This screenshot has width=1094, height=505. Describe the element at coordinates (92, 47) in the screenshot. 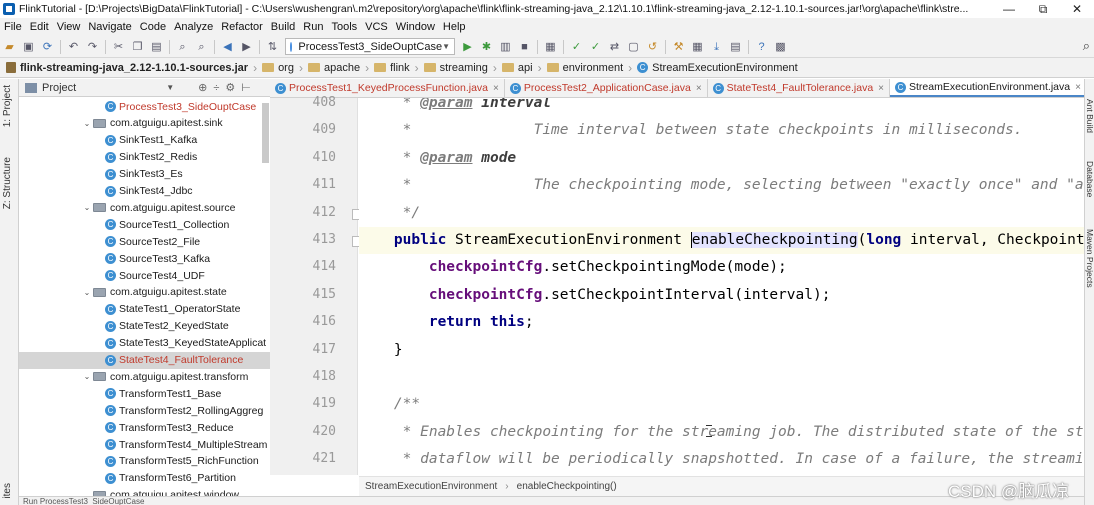

I see `redo-icon: ↷` at that location.